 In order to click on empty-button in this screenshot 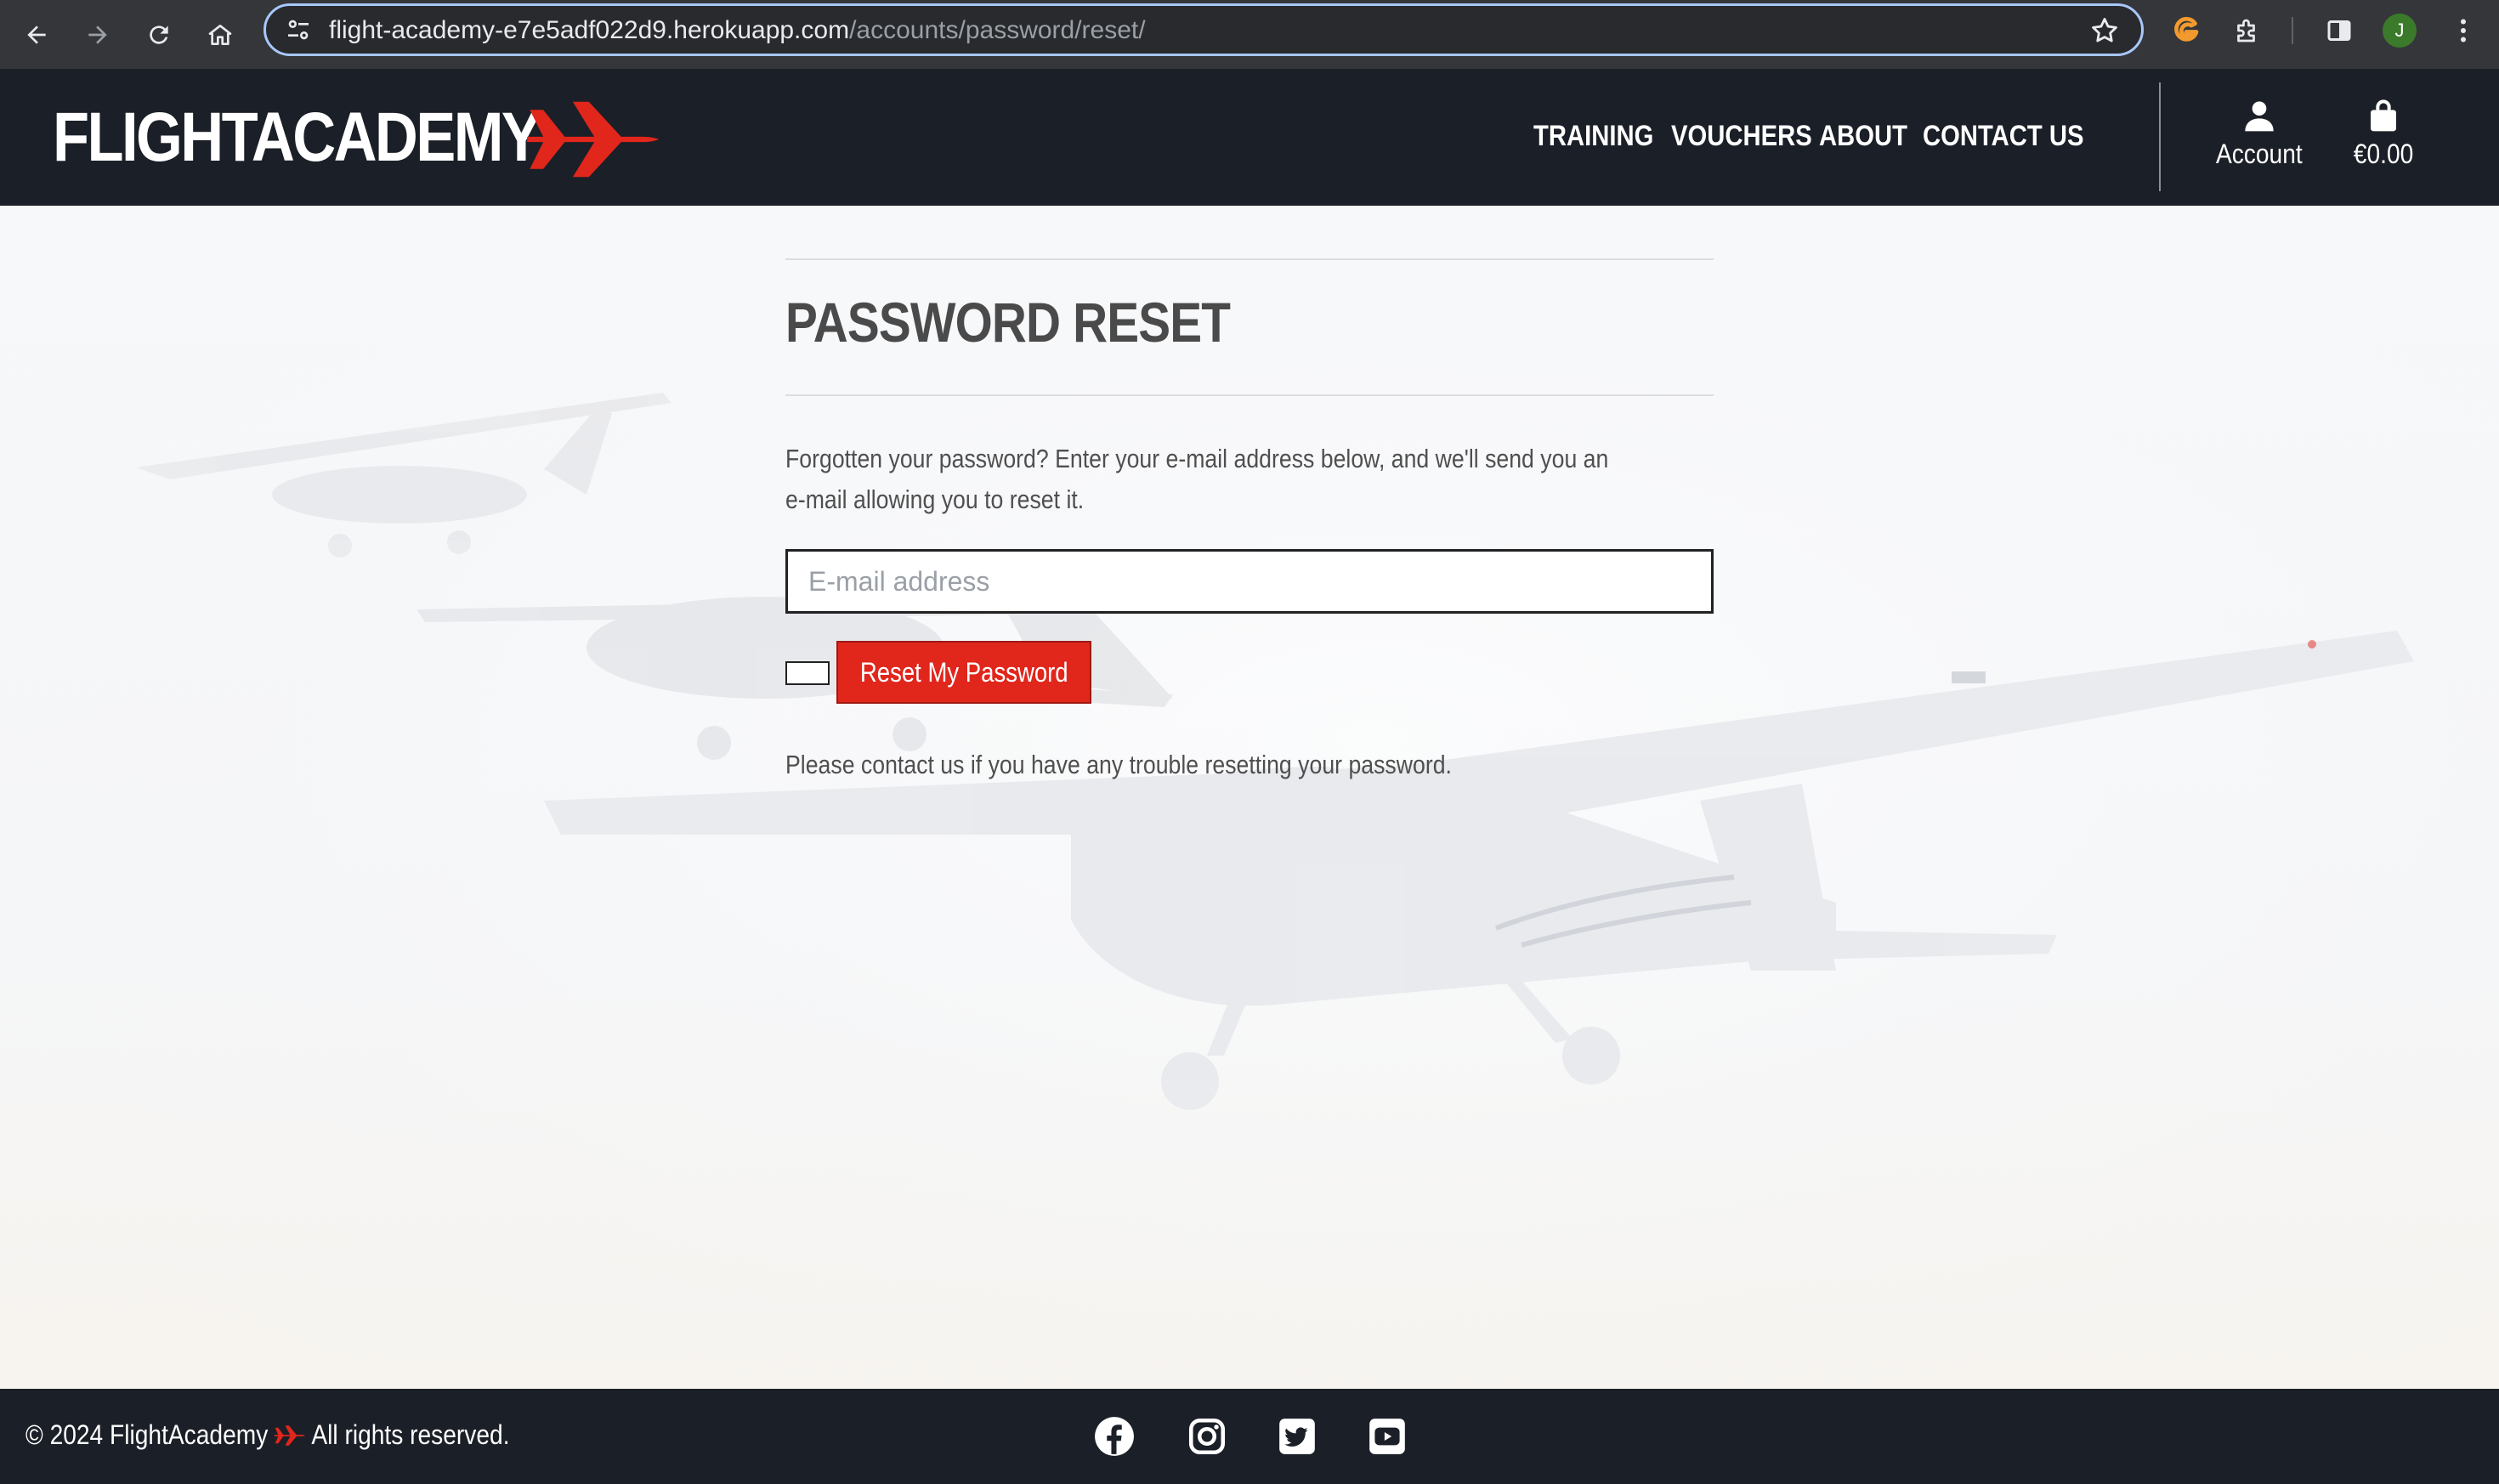, I will do `click(807, 673)`.